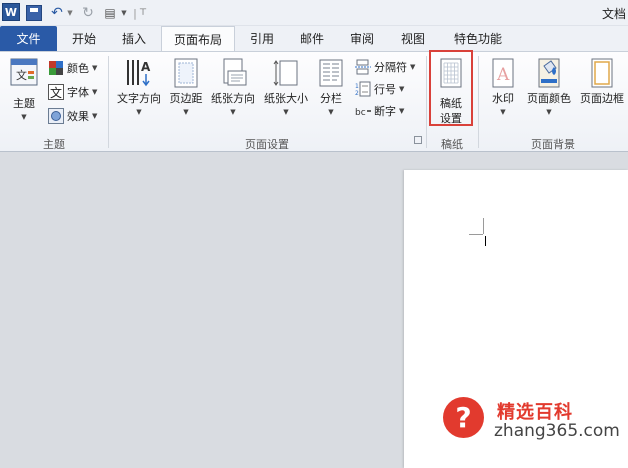  What do you see at coordinates (139, 112) in the screenshot?
I see `text-direction-dropdown-icon: ▼` at bounding box center [139, 112].